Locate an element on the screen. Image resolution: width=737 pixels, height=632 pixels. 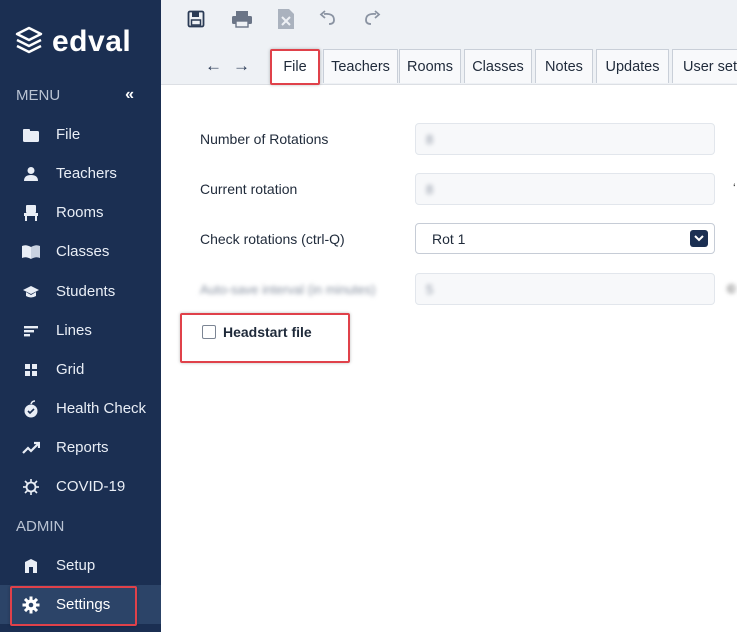
check-rotations-label: Check rotations (ctrl-Q) is located at coordinates (272, 239).